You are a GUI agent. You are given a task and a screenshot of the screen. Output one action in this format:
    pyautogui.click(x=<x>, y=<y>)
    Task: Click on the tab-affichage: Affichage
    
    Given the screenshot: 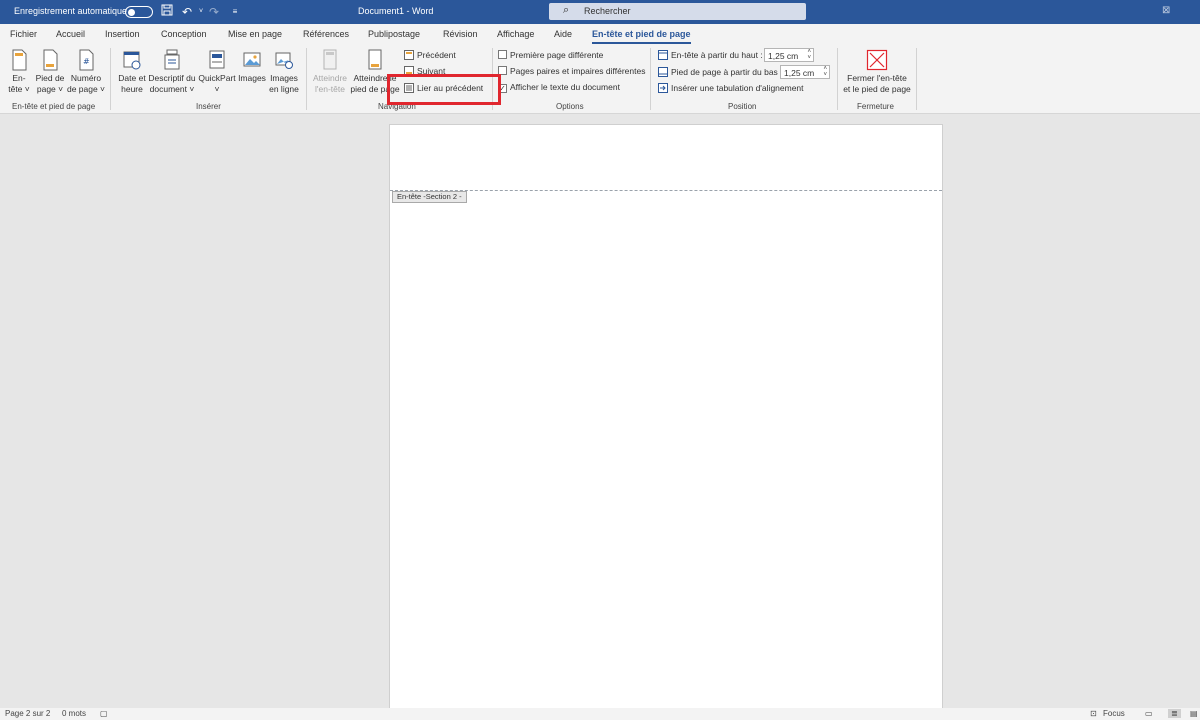 What is the action you would take?
    pyautogui.click(x=515, y=34)
    